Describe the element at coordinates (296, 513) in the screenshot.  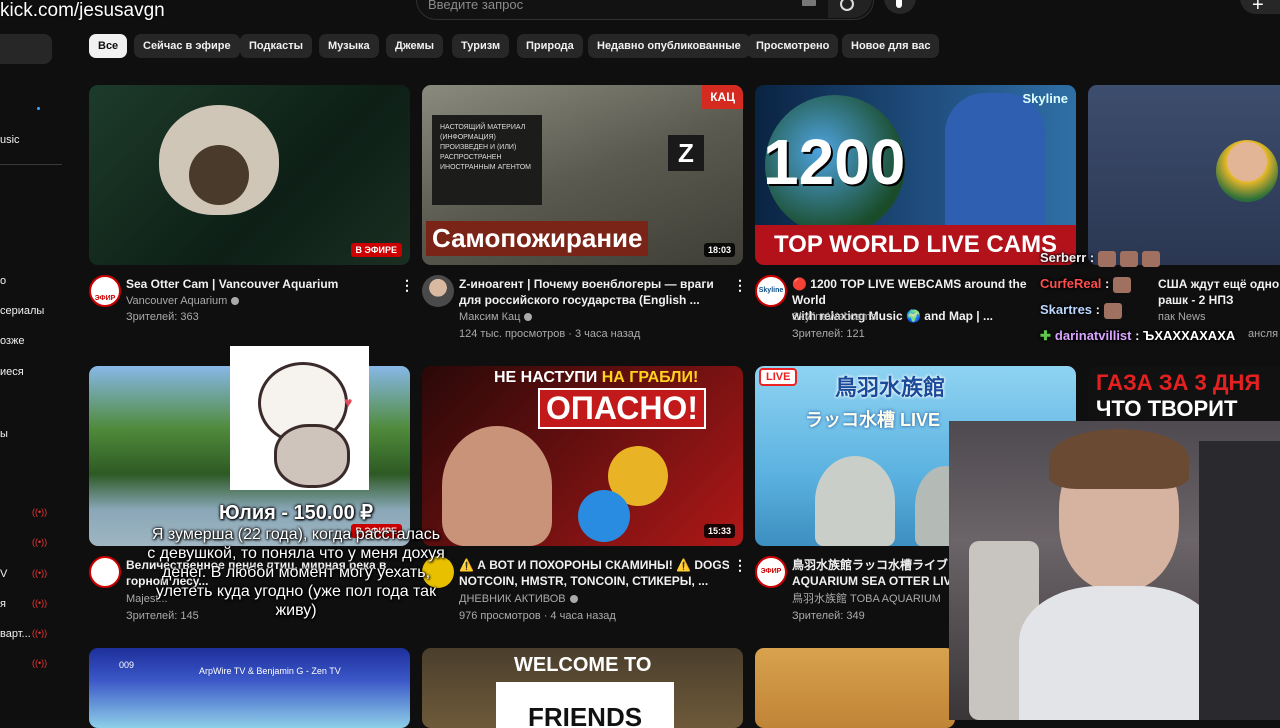
I see `donation-title: Юлия - 150.00 ₽` at that location.